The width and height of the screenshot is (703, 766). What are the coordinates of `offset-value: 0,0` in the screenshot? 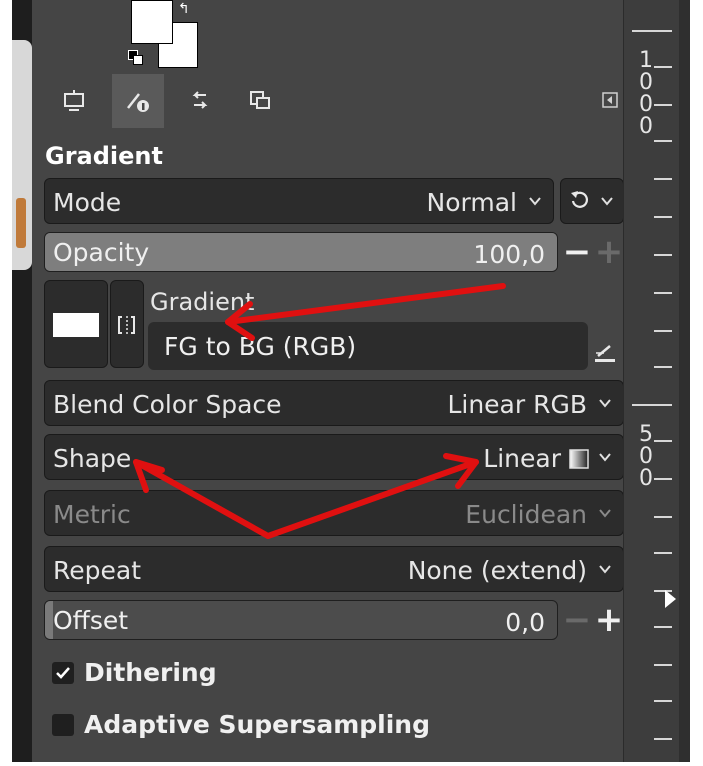 It's located at (525, 622).